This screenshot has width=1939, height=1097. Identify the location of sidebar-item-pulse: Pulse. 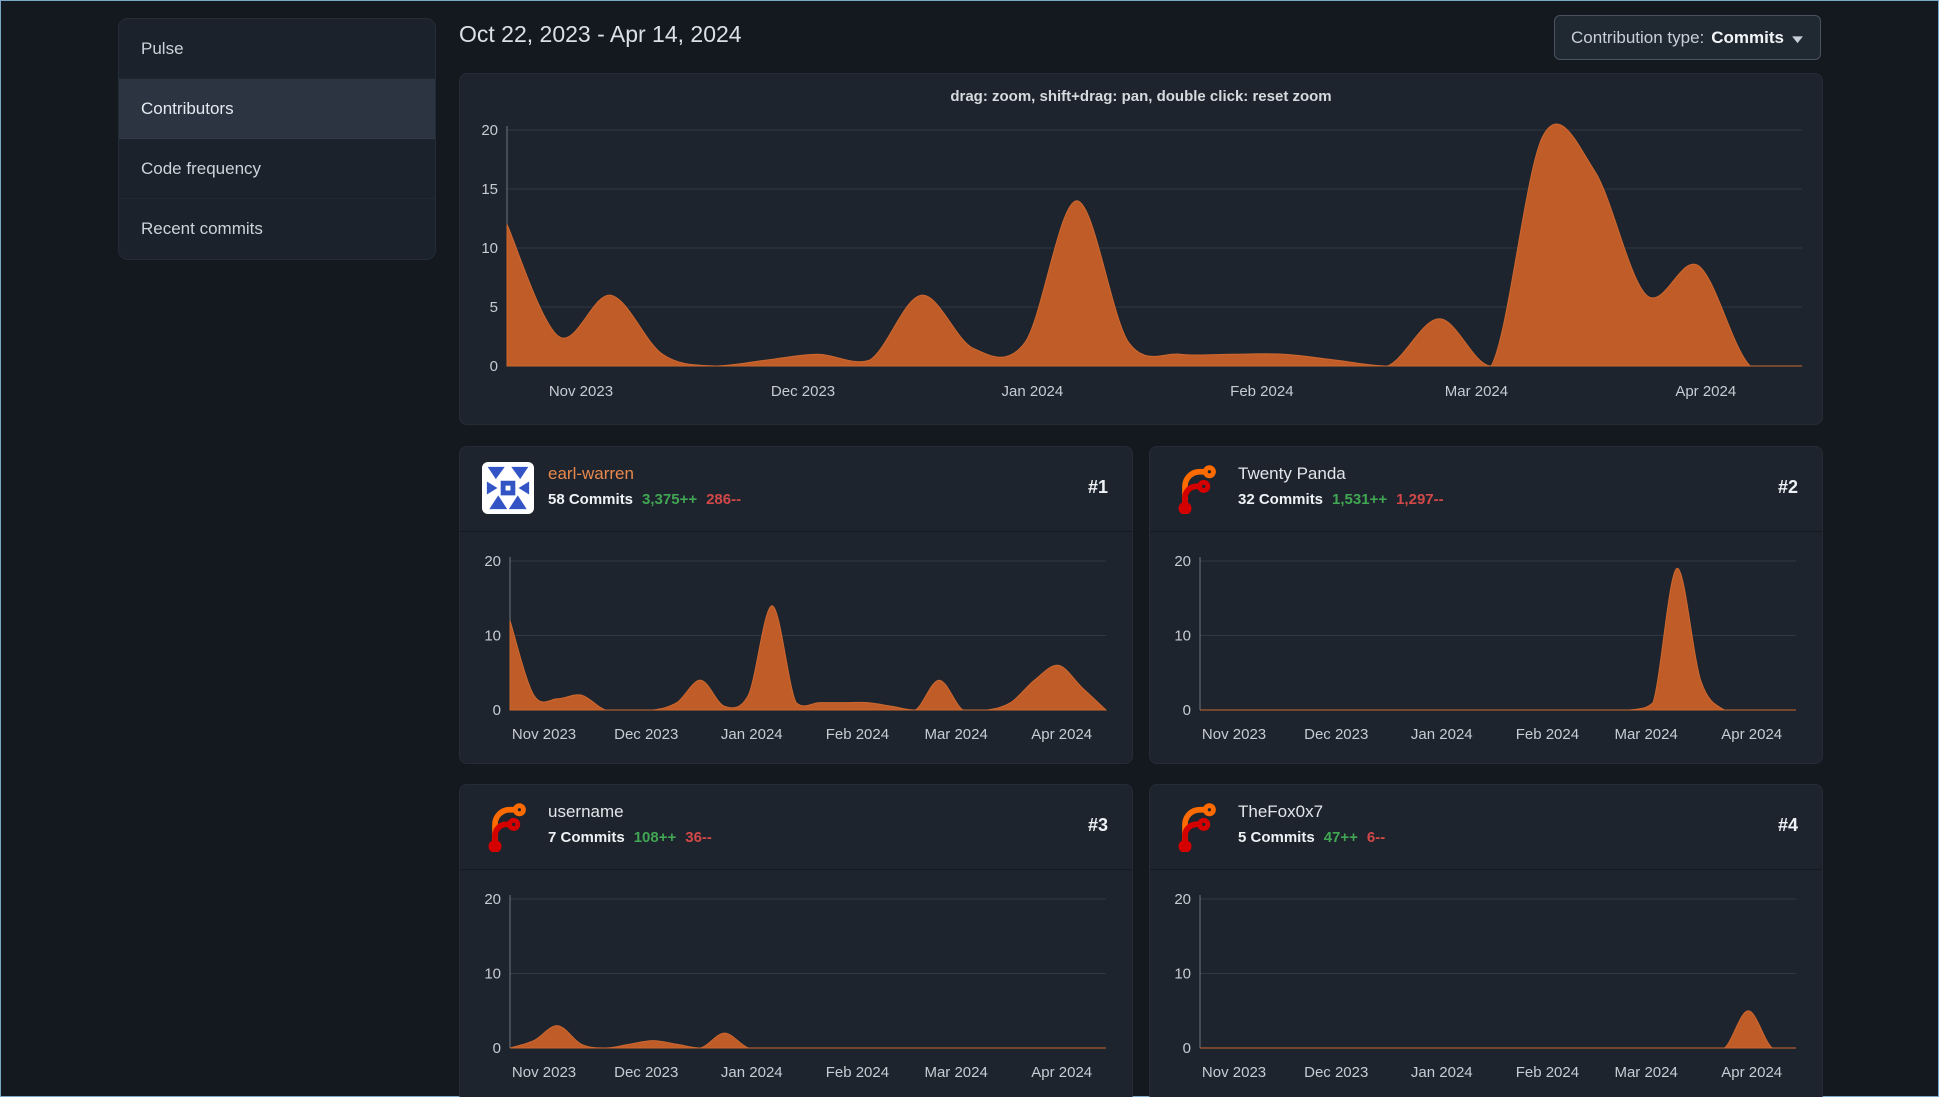
(277, 49).